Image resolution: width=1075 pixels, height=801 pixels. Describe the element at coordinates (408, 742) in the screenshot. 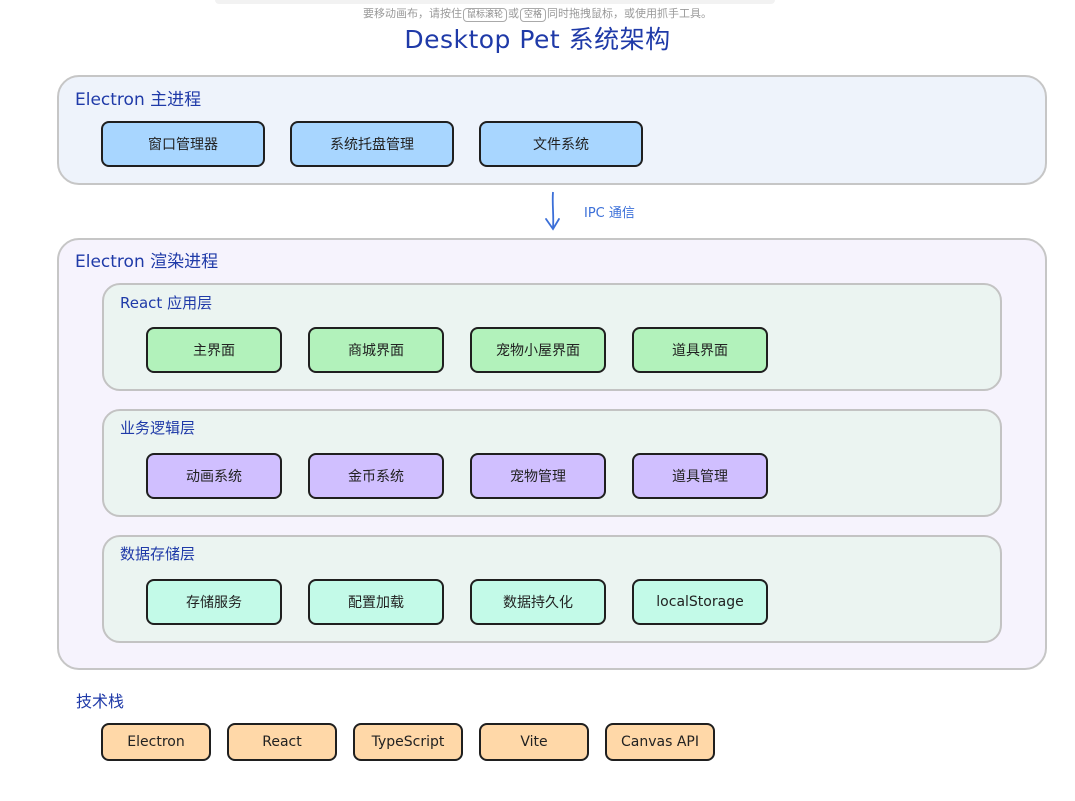

I see `tech-typescript-node: TypeScript` at that location.